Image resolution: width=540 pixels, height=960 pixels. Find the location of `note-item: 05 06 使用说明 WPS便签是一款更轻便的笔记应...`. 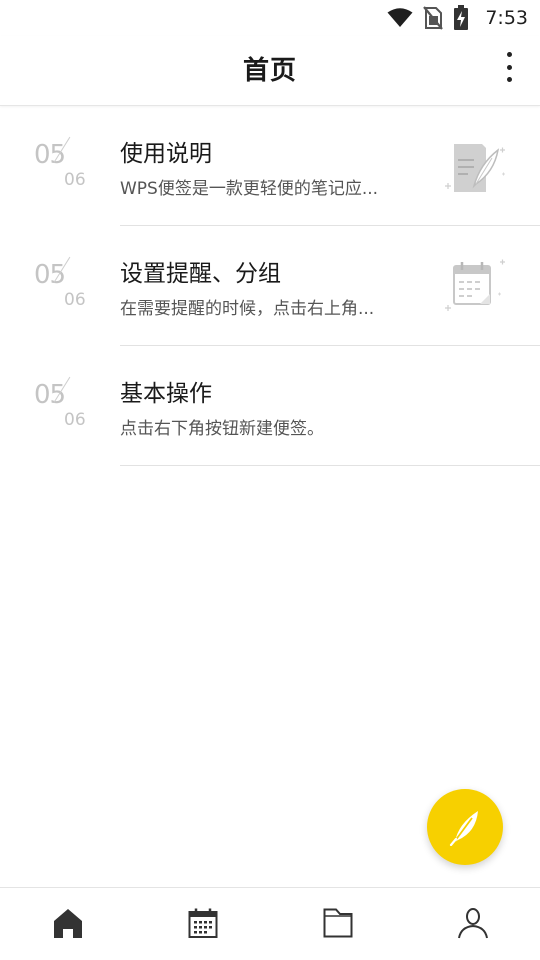

note-item: 05 06 使用说明 WPS便签是一款更轻便的笔记应... is located at coordinates (270, 166).